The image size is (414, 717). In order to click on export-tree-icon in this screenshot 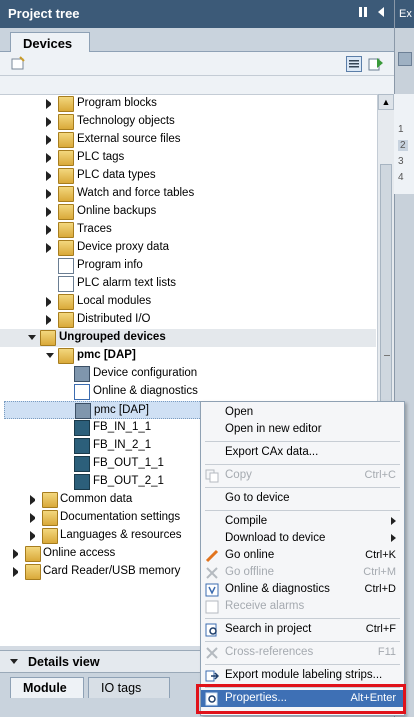, I will do `click(376, 64)`.